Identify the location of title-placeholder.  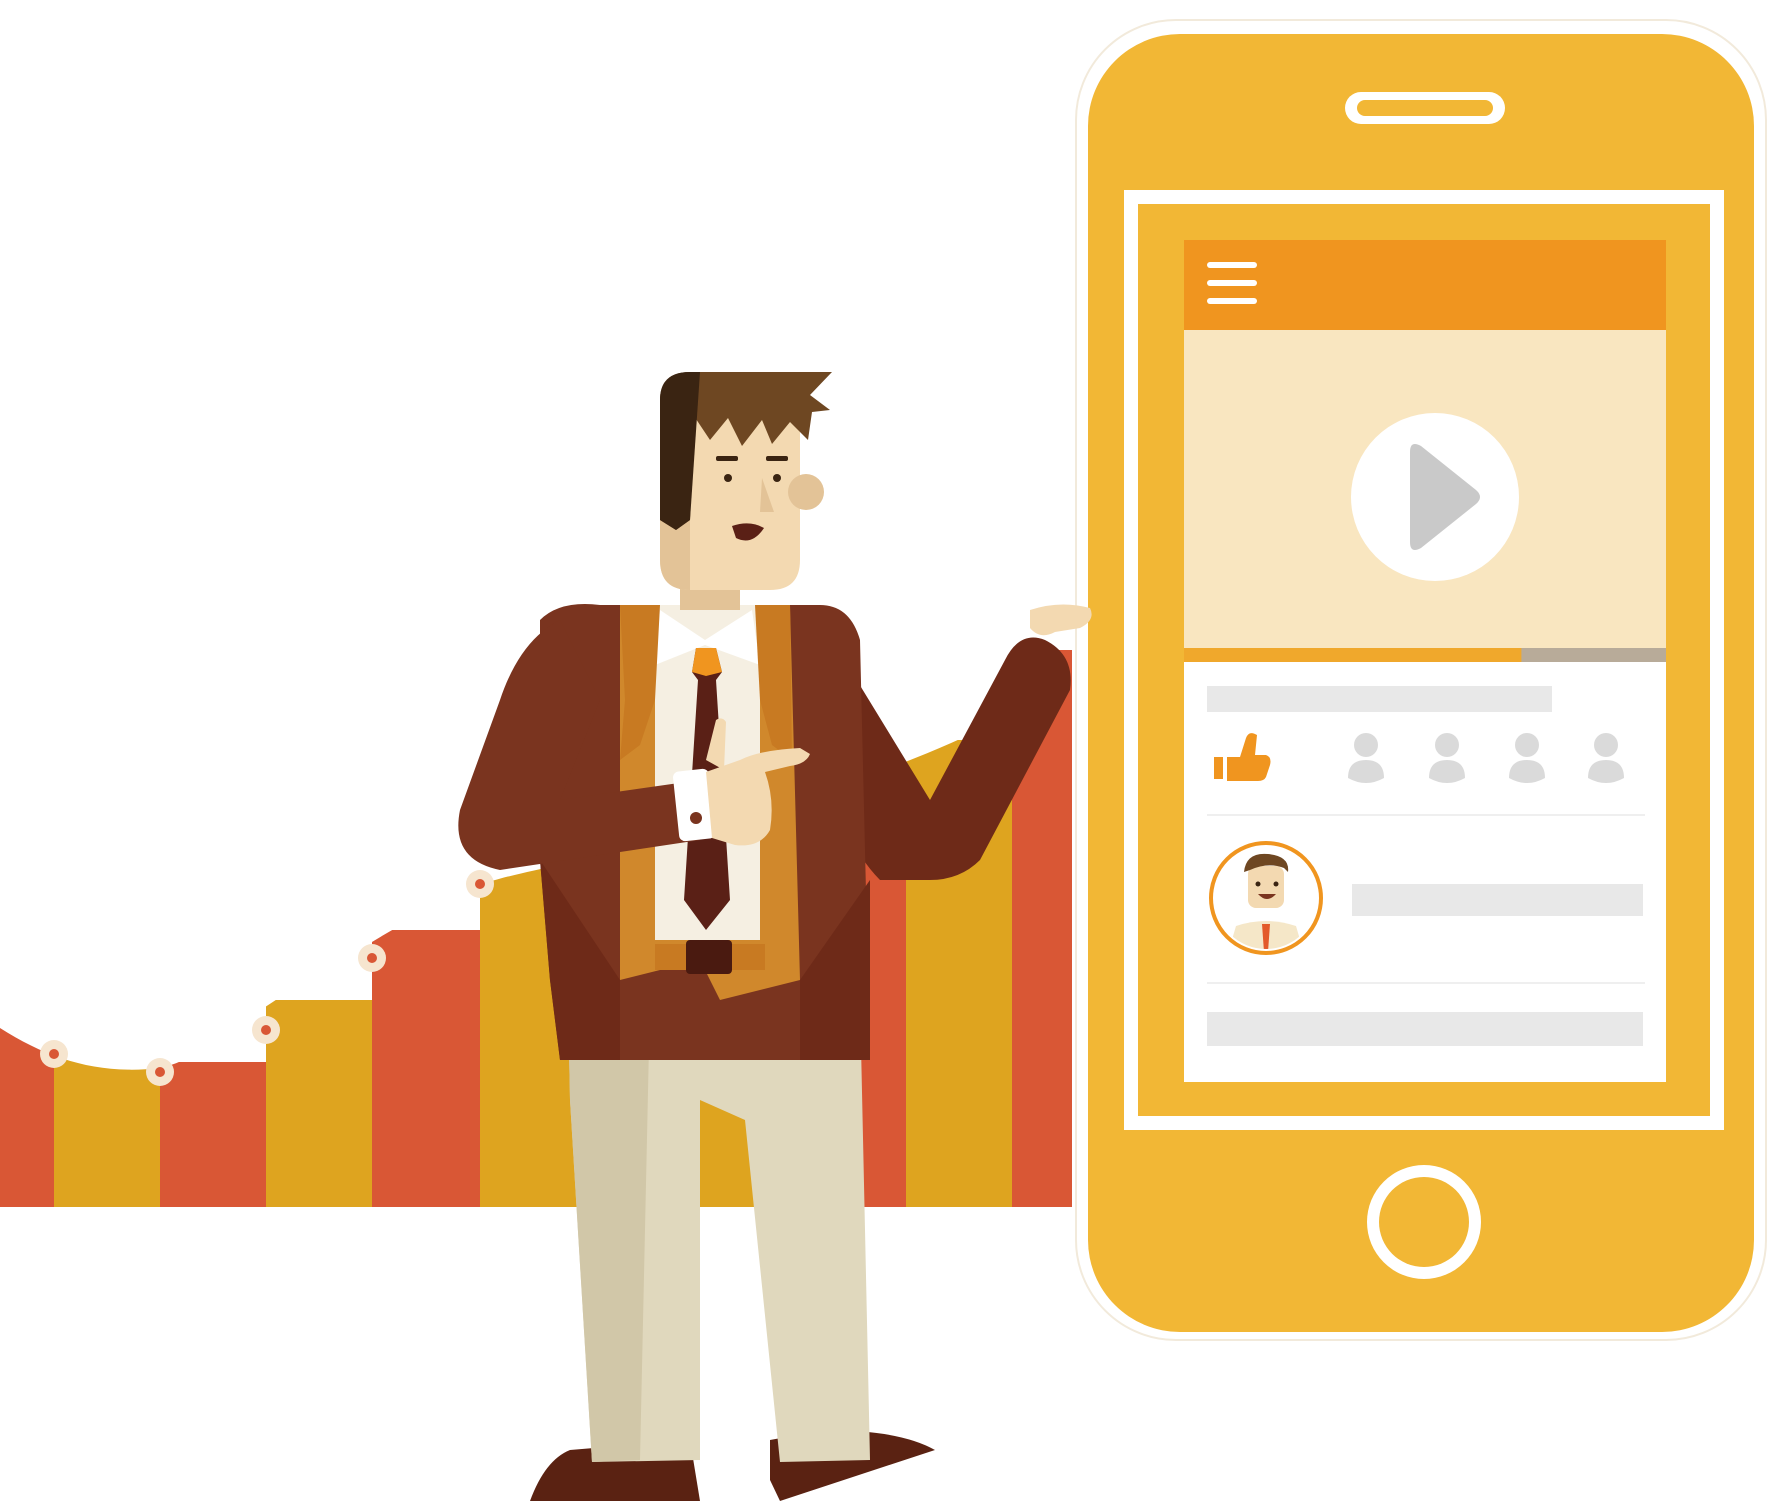
(1379, 699).